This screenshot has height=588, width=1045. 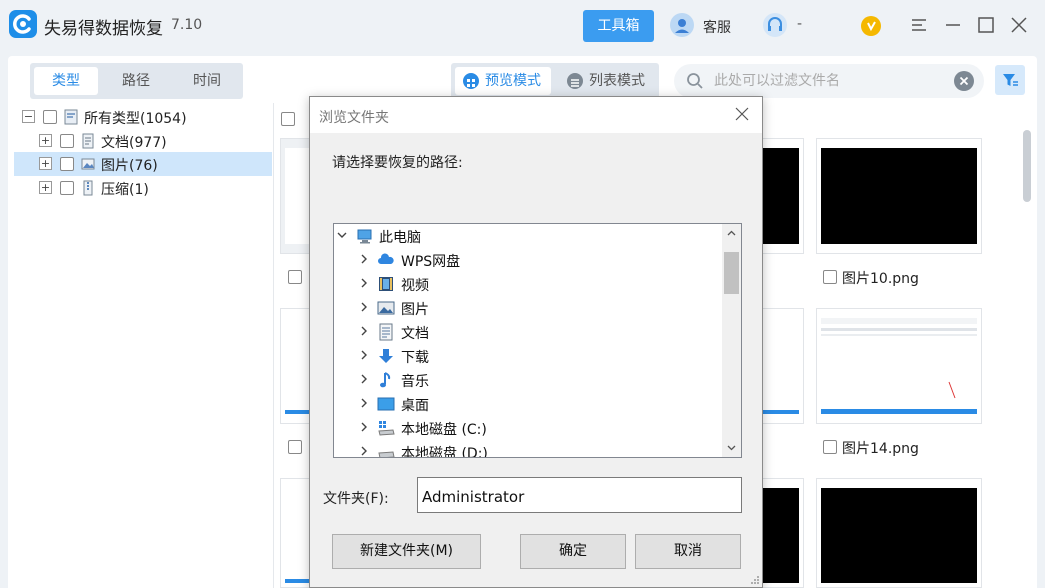 I want to click on folder-item-videos: 视频, so click(x=528, y=284).